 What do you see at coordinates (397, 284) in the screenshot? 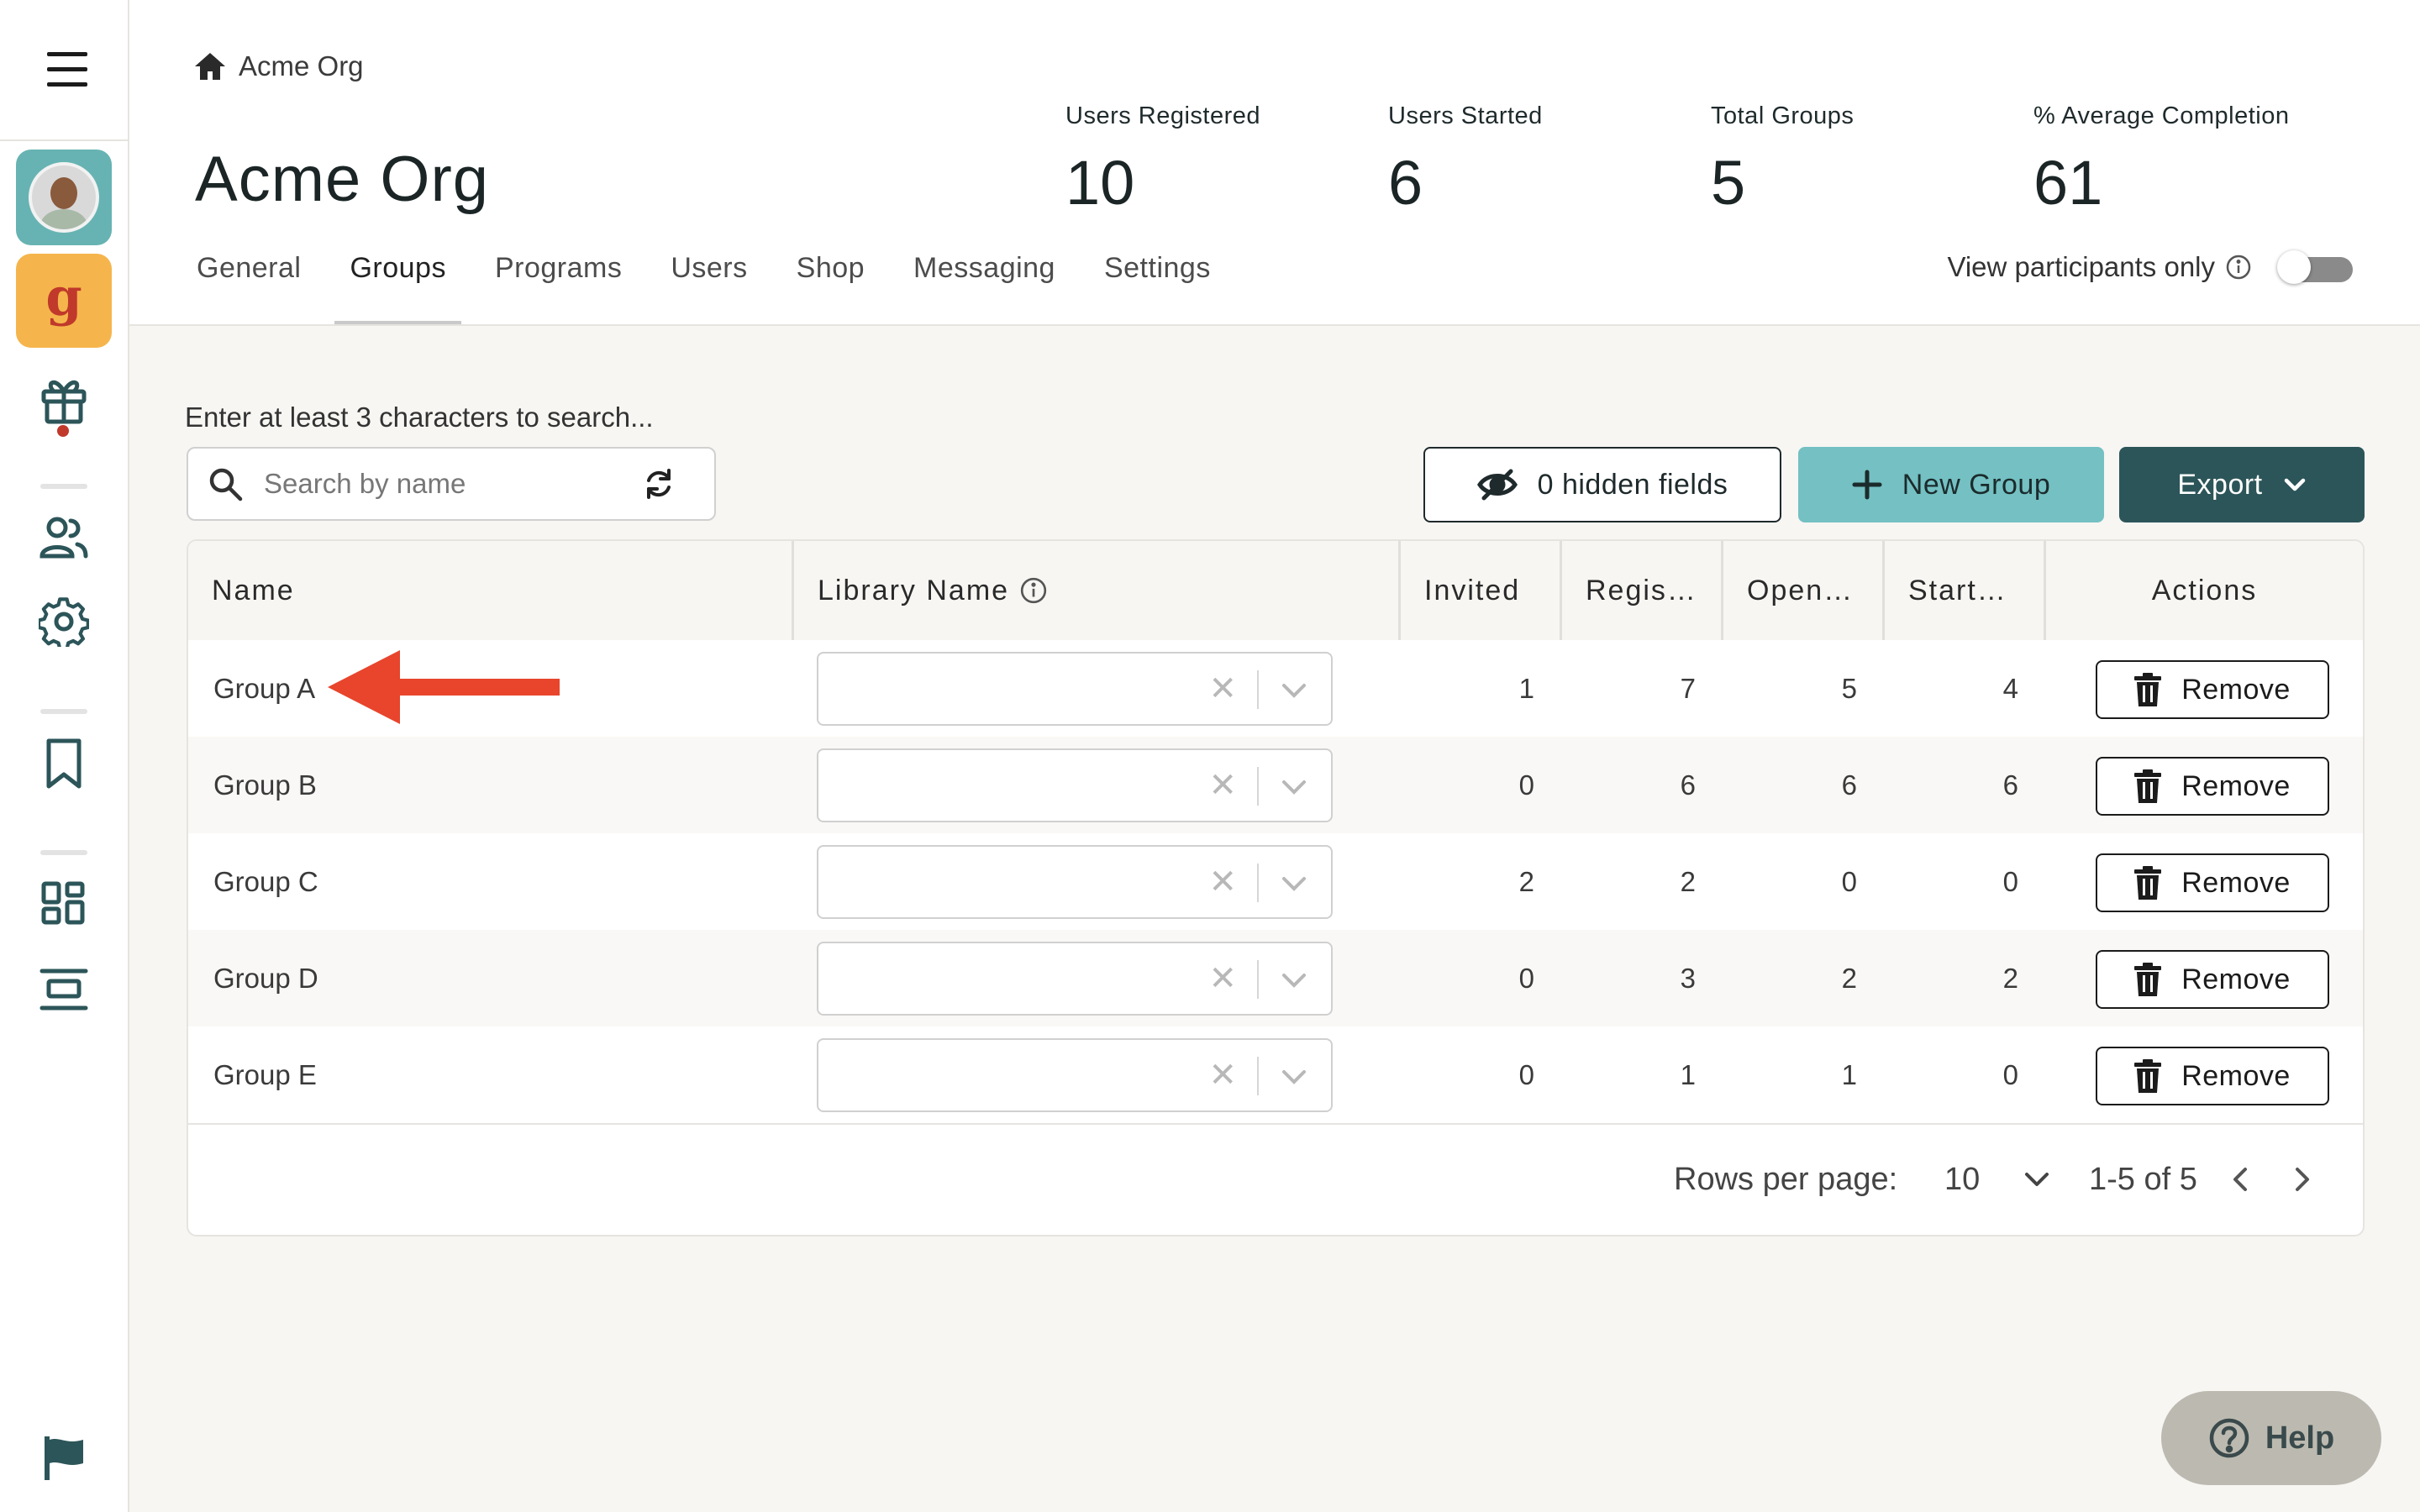
I see `tab-groups: Groups` at bounding box center [397, 284].